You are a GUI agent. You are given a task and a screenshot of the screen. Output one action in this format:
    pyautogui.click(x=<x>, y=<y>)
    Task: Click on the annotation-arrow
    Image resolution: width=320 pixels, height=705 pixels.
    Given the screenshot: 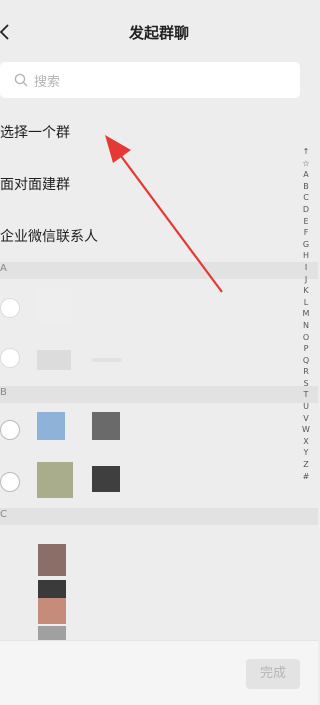 What is the action you would take?
    pyautogui.click(x=164, y=214)
    